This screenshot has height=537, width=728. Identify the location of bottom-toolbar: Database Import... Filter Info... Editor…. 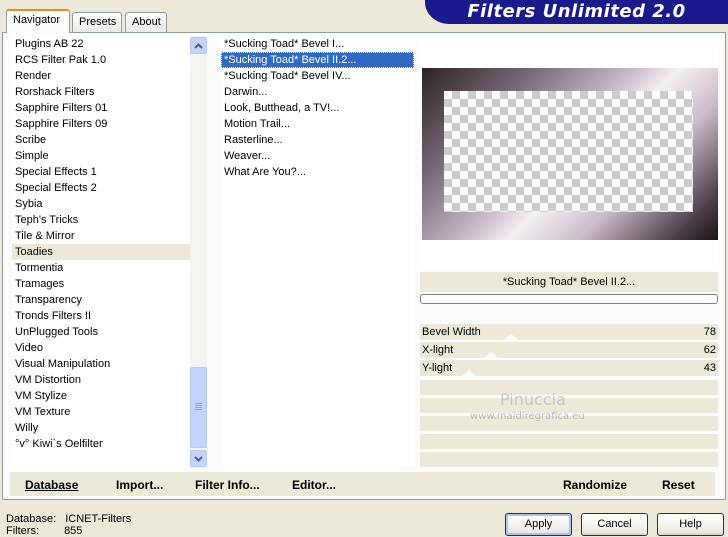
(362, 484).